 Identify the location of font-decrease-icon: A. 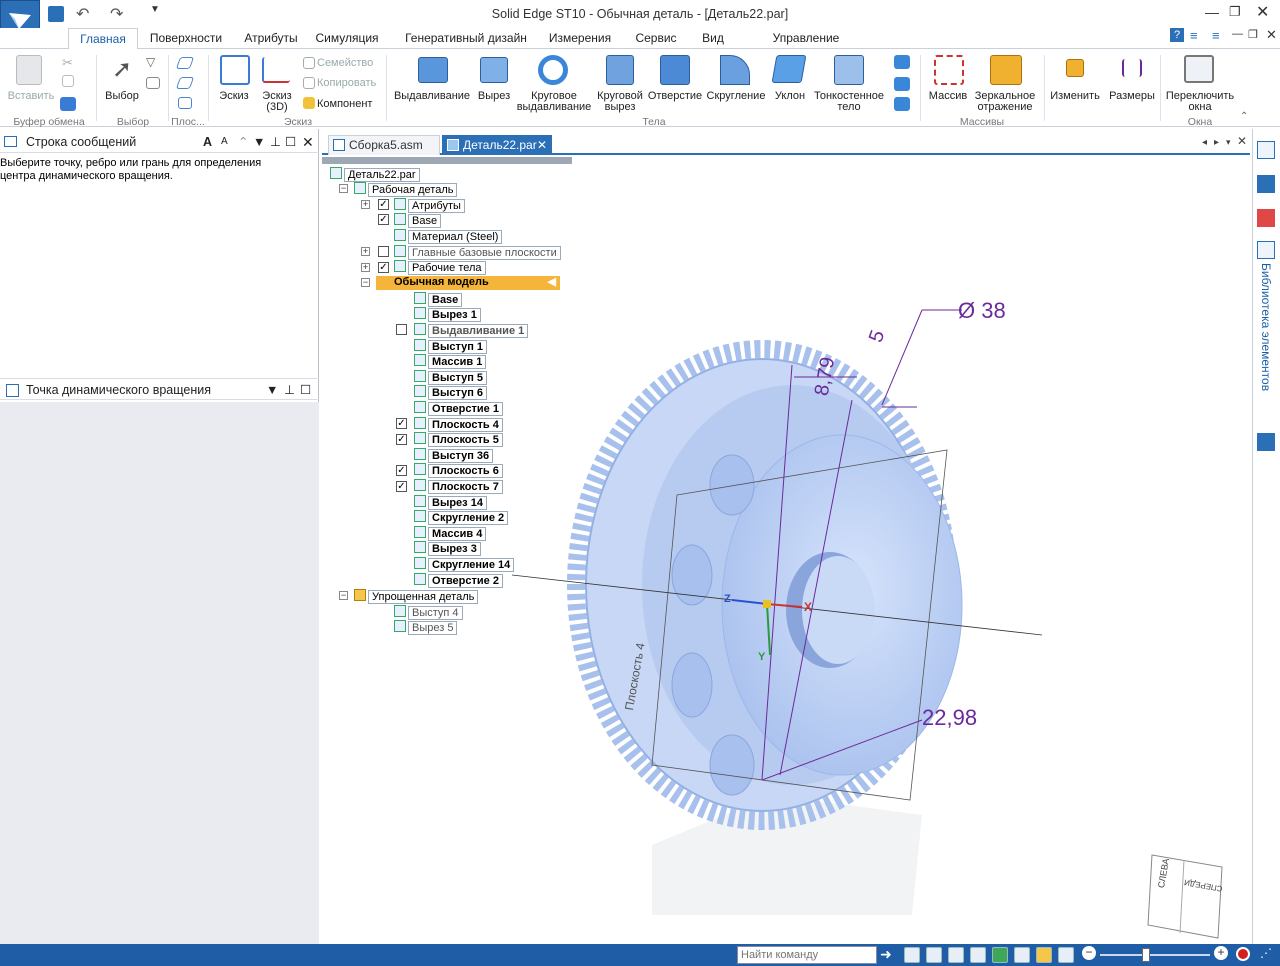
(224, 142).